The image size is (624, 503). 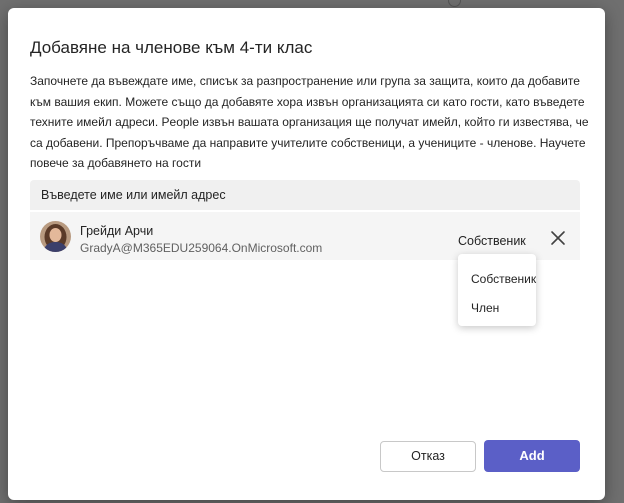 What do you see at coordinates (117, 231) in the screenshot?
I see `member-name: Грейди Арчи` at bounding box center [117, 231].